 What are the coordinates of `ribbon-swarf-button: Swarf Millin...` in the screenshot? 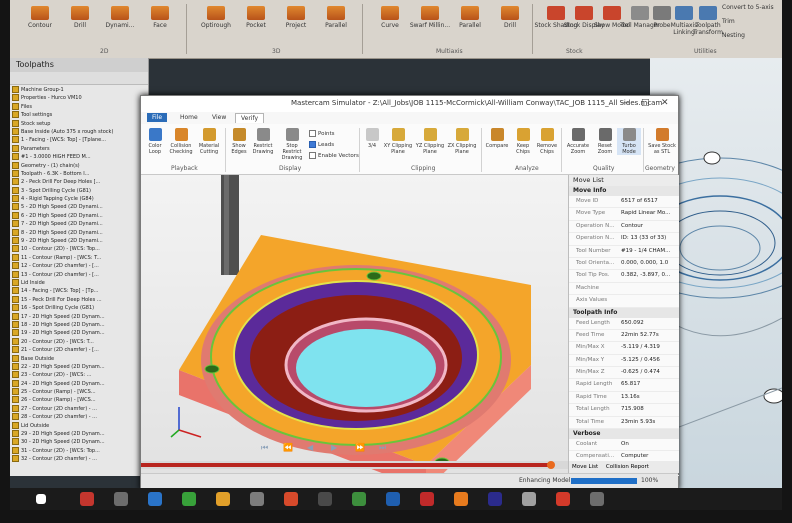 It's located at (430, 28).